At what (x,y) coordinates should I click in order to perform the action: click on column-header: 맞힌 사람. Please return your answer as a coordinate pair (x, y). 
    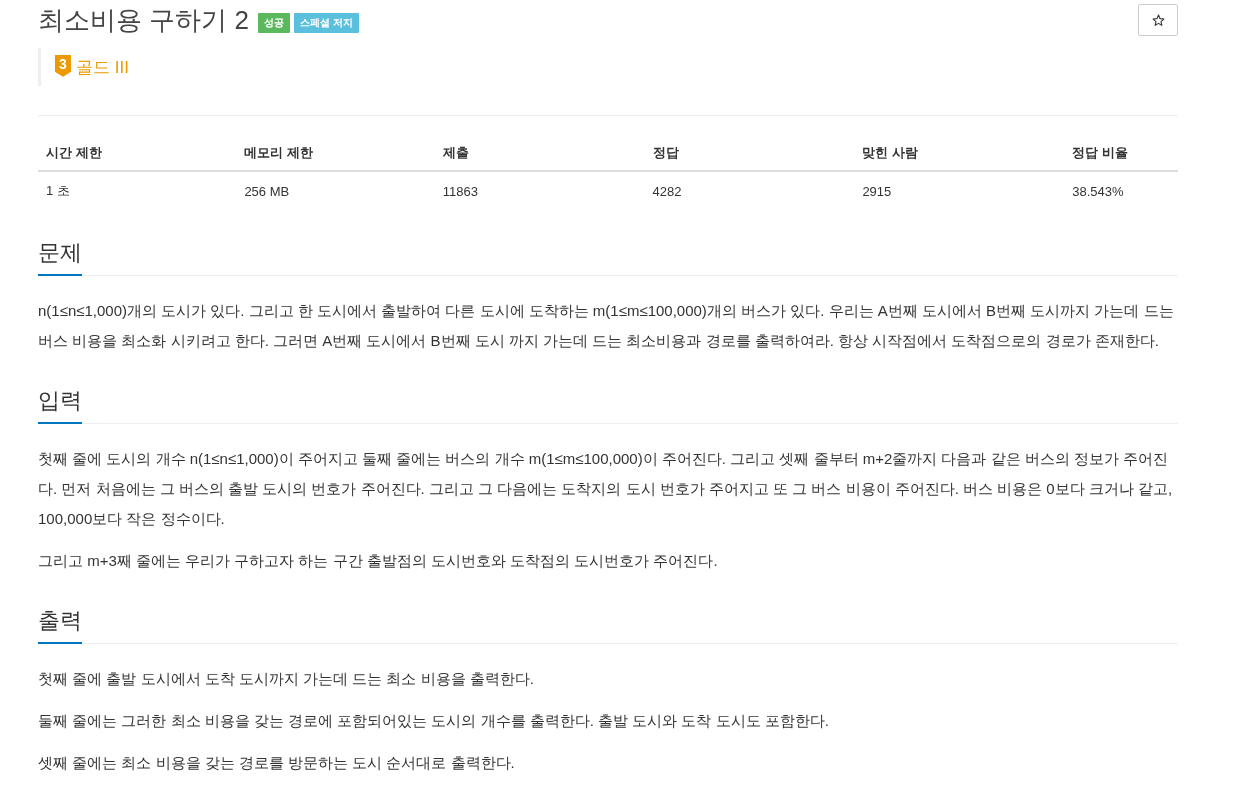
    Looking at the image, I should click on (959, 153).